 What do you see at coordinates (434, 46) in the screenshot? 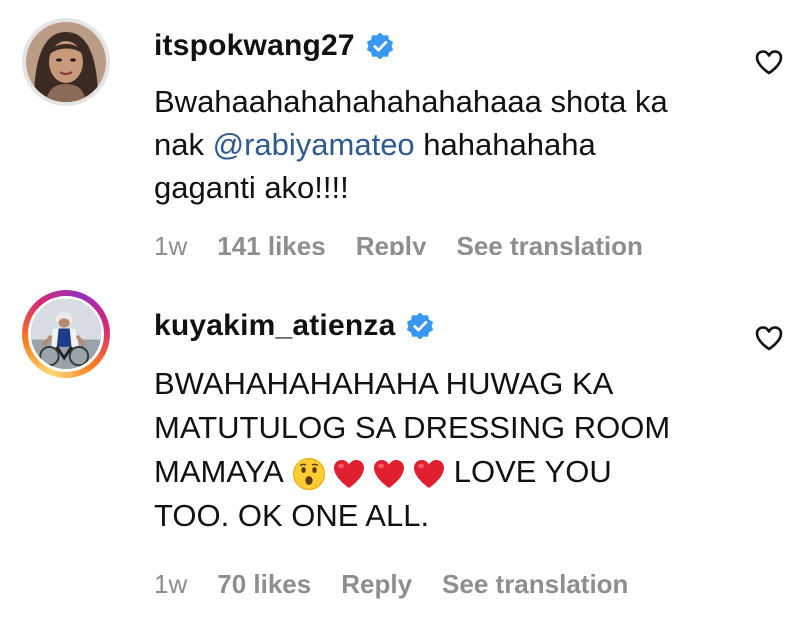
I see `user-row: itspokwang27` at bounding box center [434, 46].